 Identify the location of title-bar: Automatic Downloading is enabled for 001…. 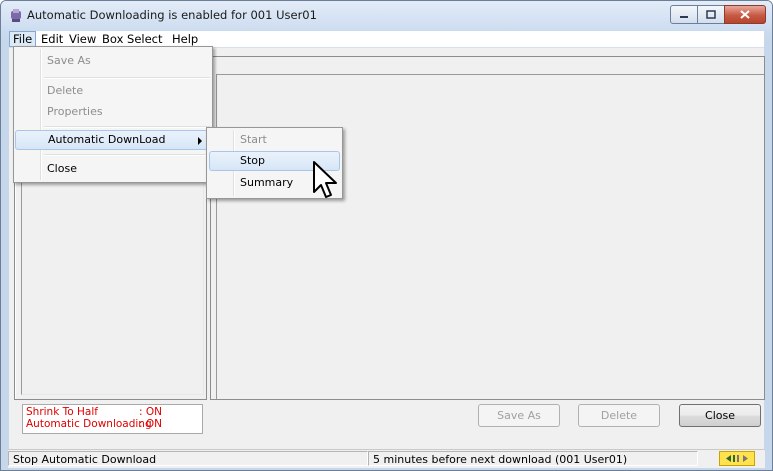
(386, 16).